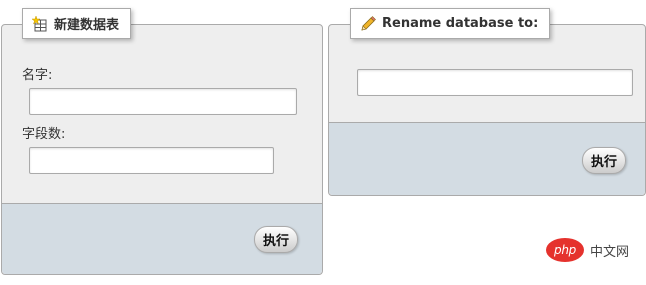 The image size is (646, 285). What do you see at coordinates (37, 75) in the screenshot?
I see `table-name-label: 名字:` at bounding box center [37, 75].